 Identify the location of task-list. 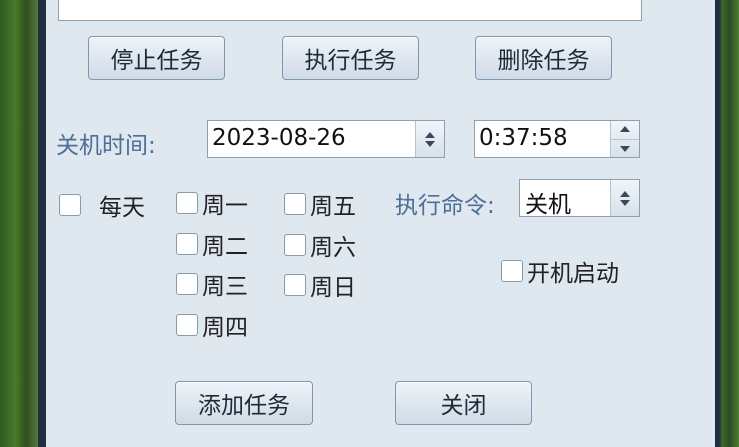
(350, 10).